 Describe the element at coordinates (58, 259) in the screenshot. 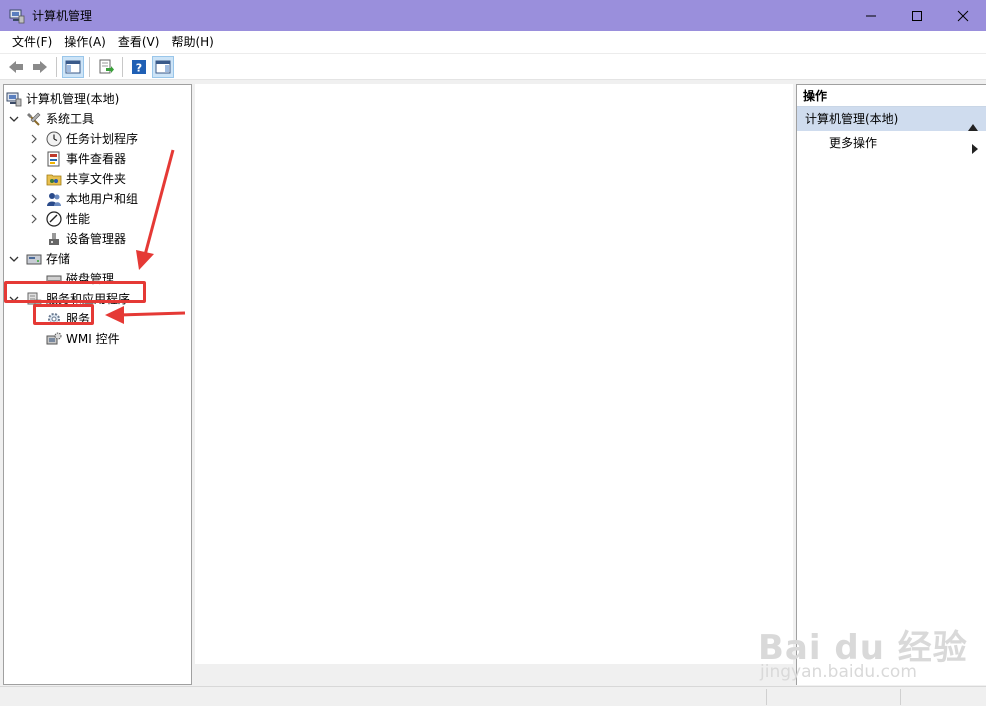

I see `tree-label: 存储` at that location.